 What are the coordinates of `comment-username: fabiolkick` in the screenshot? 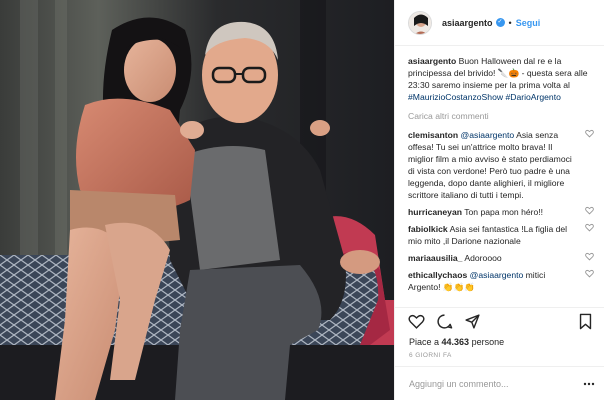 It's located at (428, 229).